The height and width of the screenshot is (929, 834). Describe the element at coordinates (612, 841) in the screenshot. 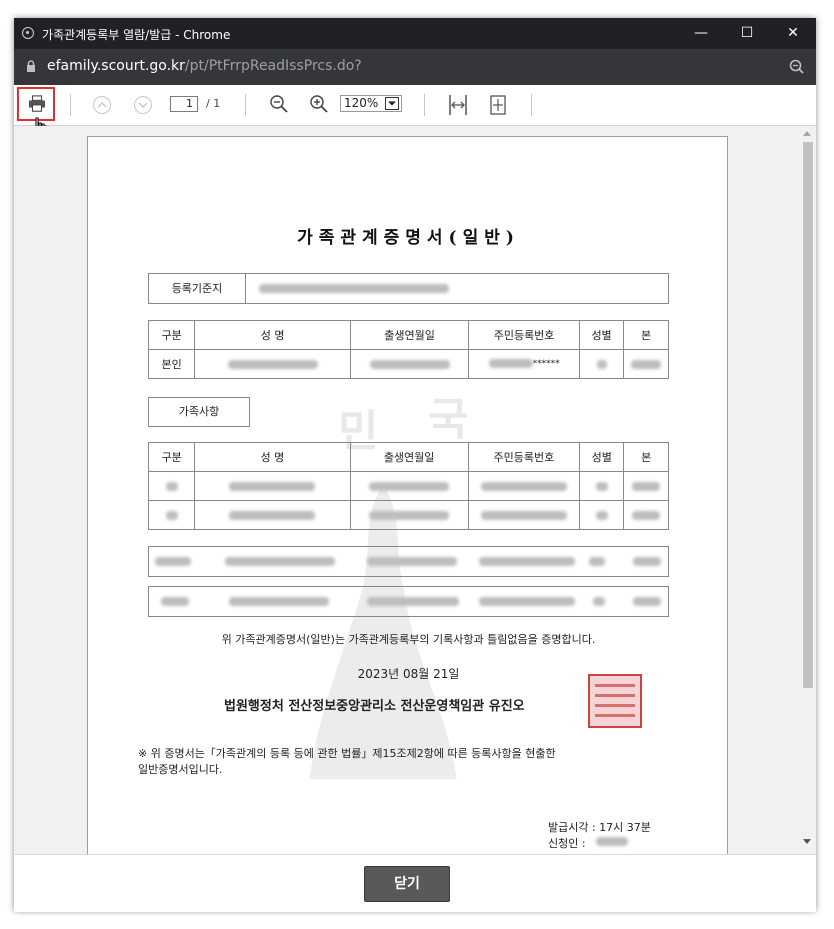

I see `redacted-applicant` at that location.